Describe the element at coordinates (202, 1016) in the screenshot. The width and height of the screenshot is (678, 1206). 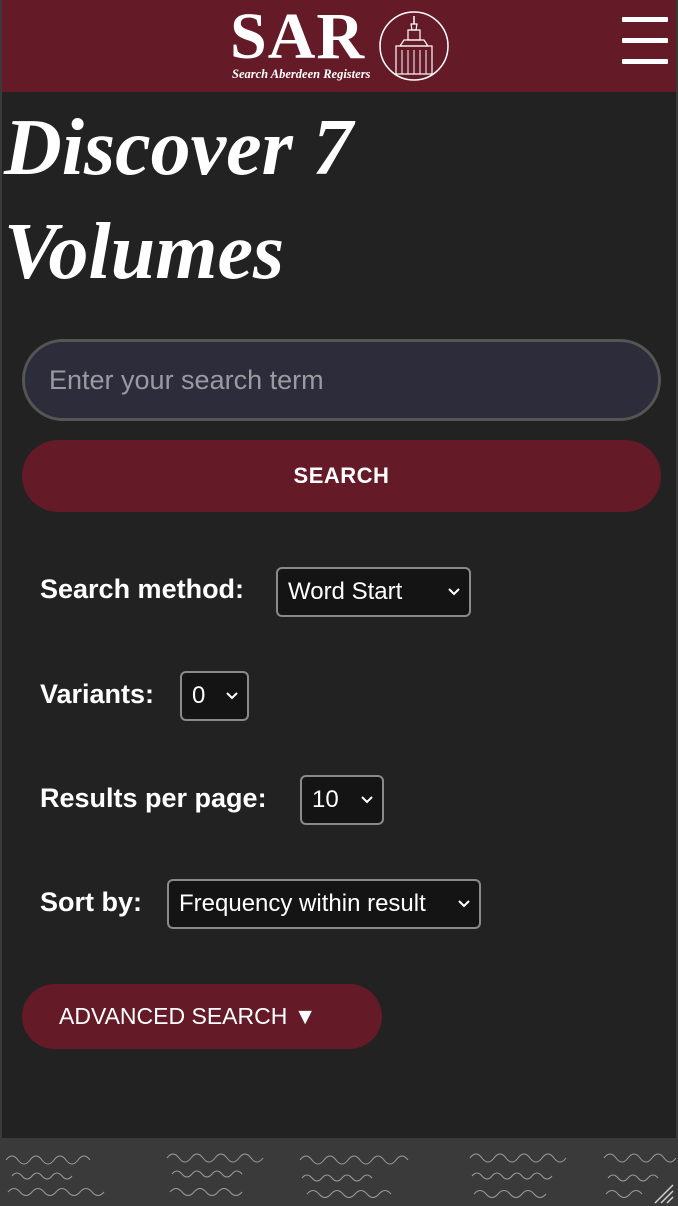
I see `advanced-search-button: ADVANCED SEARCH ▼` at that location.